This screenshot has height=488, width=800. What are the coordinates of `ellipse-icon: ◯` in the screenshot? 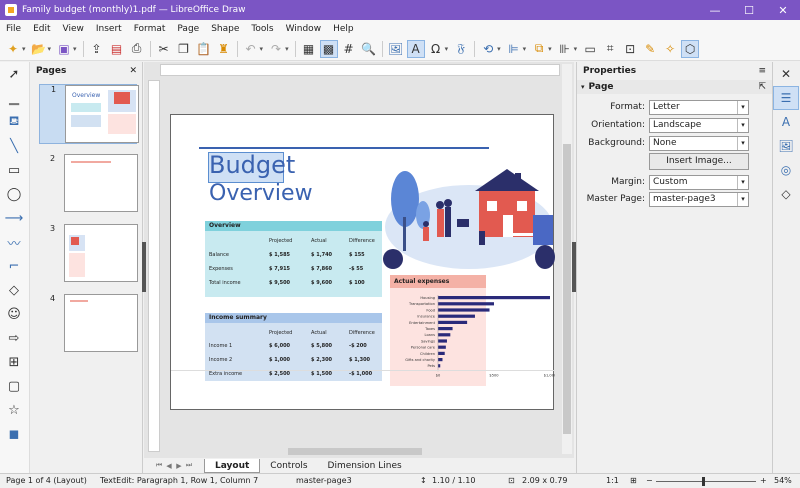 It's located at (14, 194).